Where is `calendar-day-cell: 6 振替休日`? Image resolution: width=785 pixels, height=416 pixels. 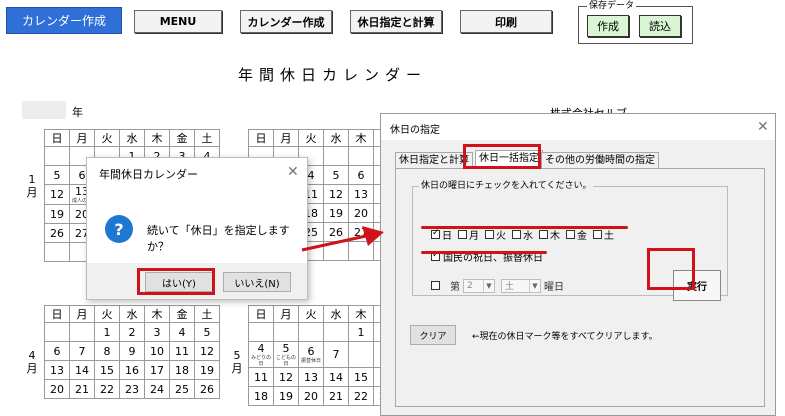
calendar-day-cell: 6 振替休日 is located at coordinates (311, 354).